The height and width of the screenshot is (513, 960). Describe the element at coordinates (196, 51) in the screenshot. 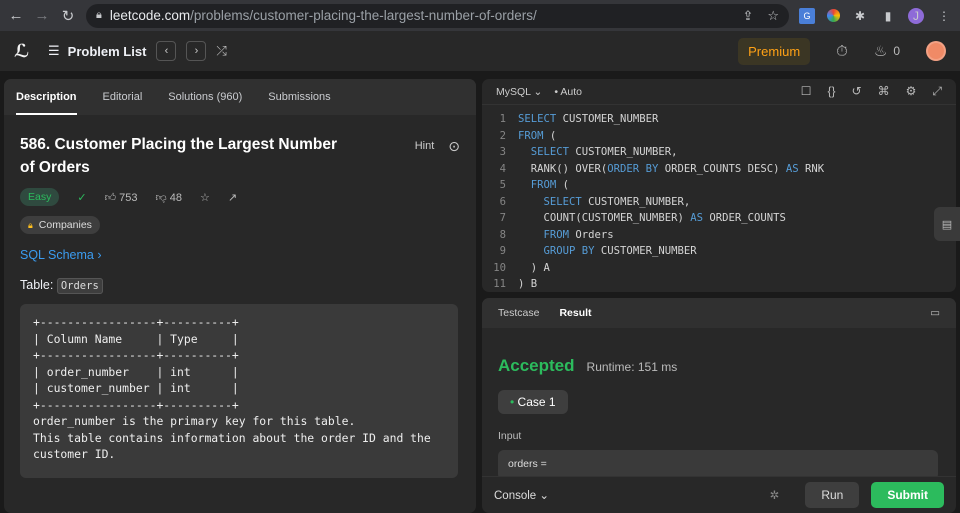

I see `next-problem-button: ›` at that location.